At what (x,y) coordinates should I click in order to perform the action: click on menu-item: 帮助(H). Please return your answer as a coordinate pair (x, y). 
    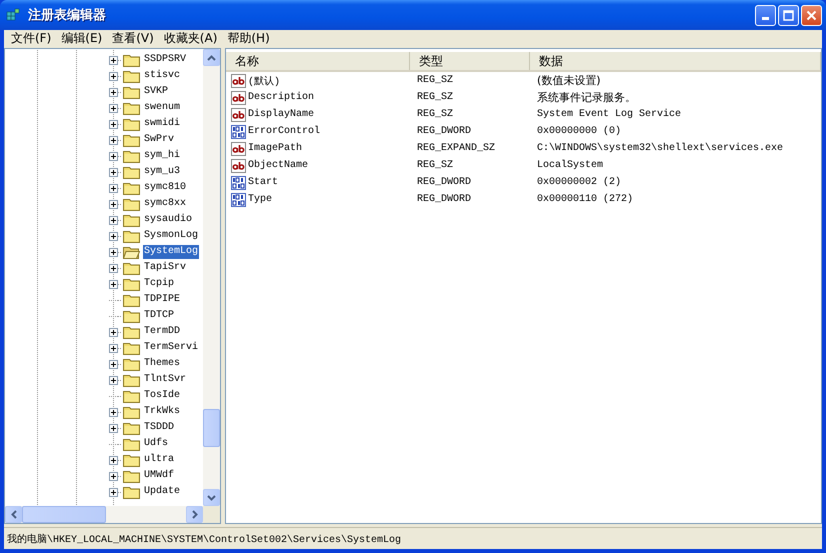
    Looking at the image, I should click on (248, 38).